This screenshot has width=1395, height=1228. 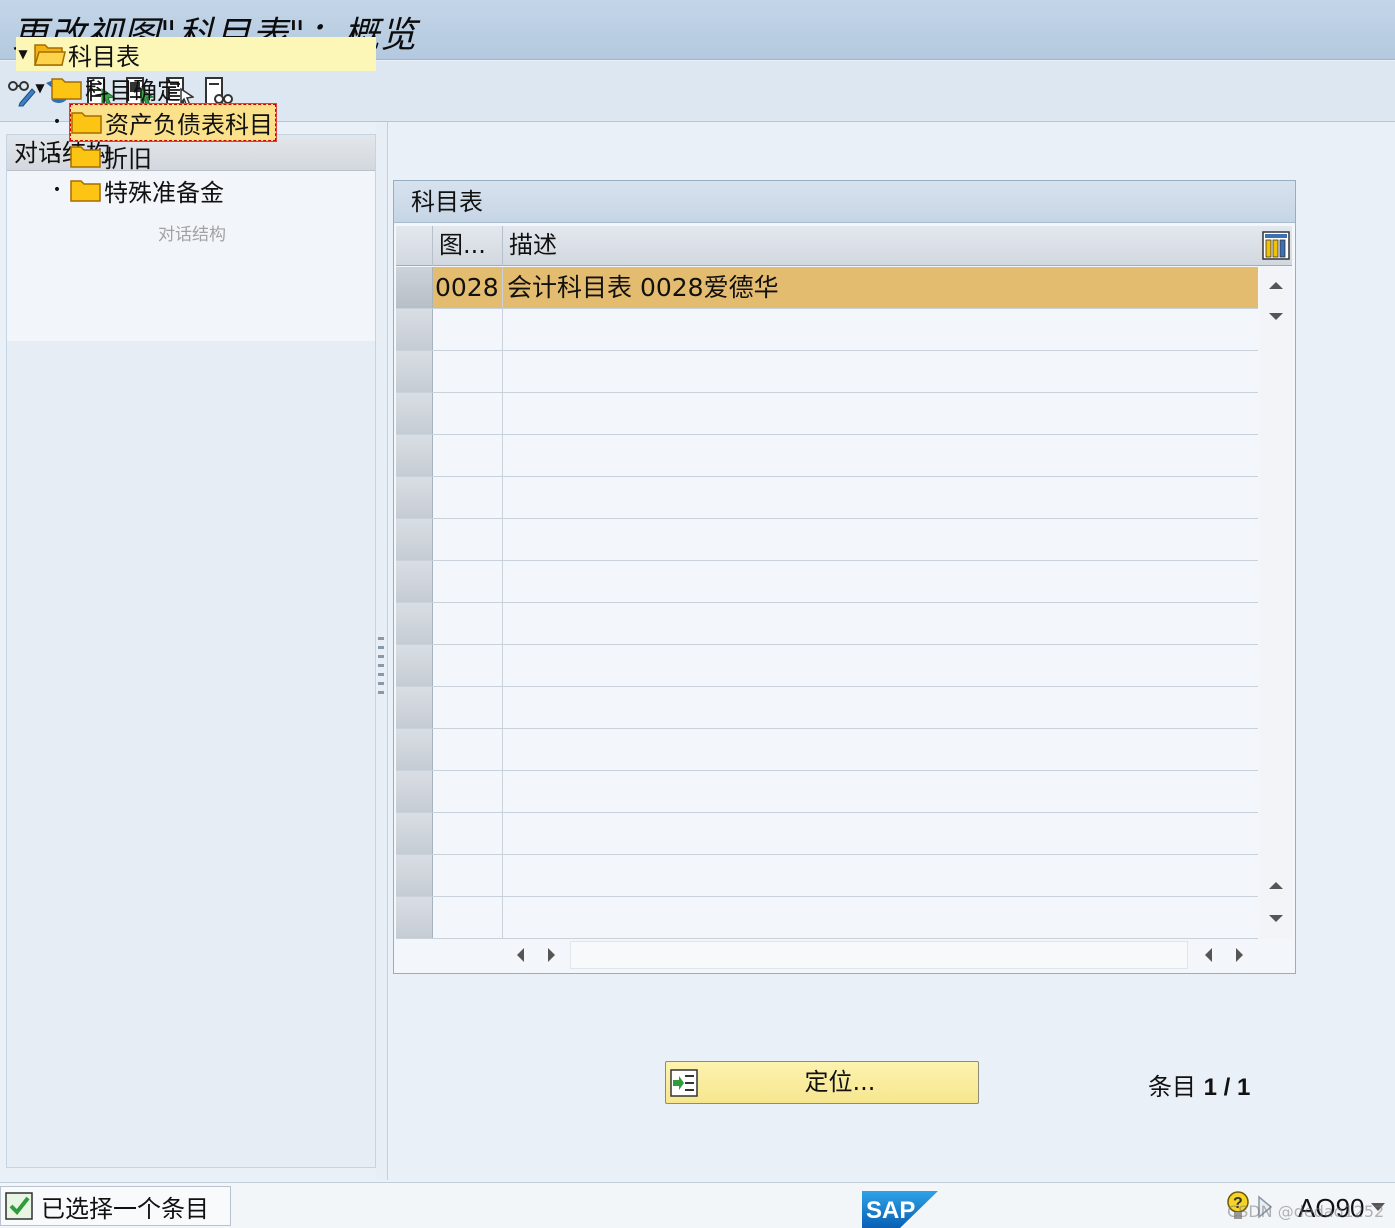 I want to click on vertical-scrollbar, so click(x=1276, y=603).